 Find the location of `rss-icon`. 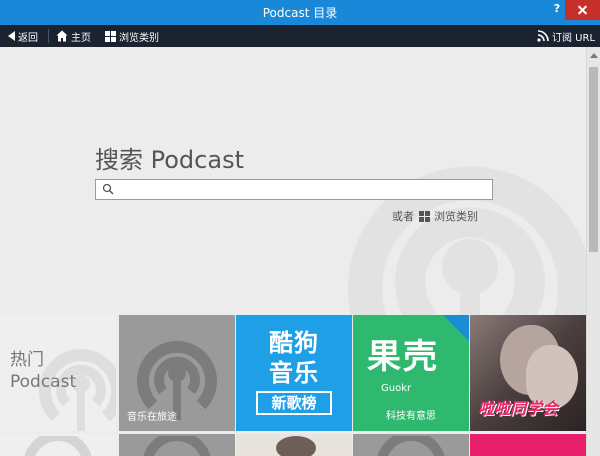

rss-icon is located at coordinates (543, 36).